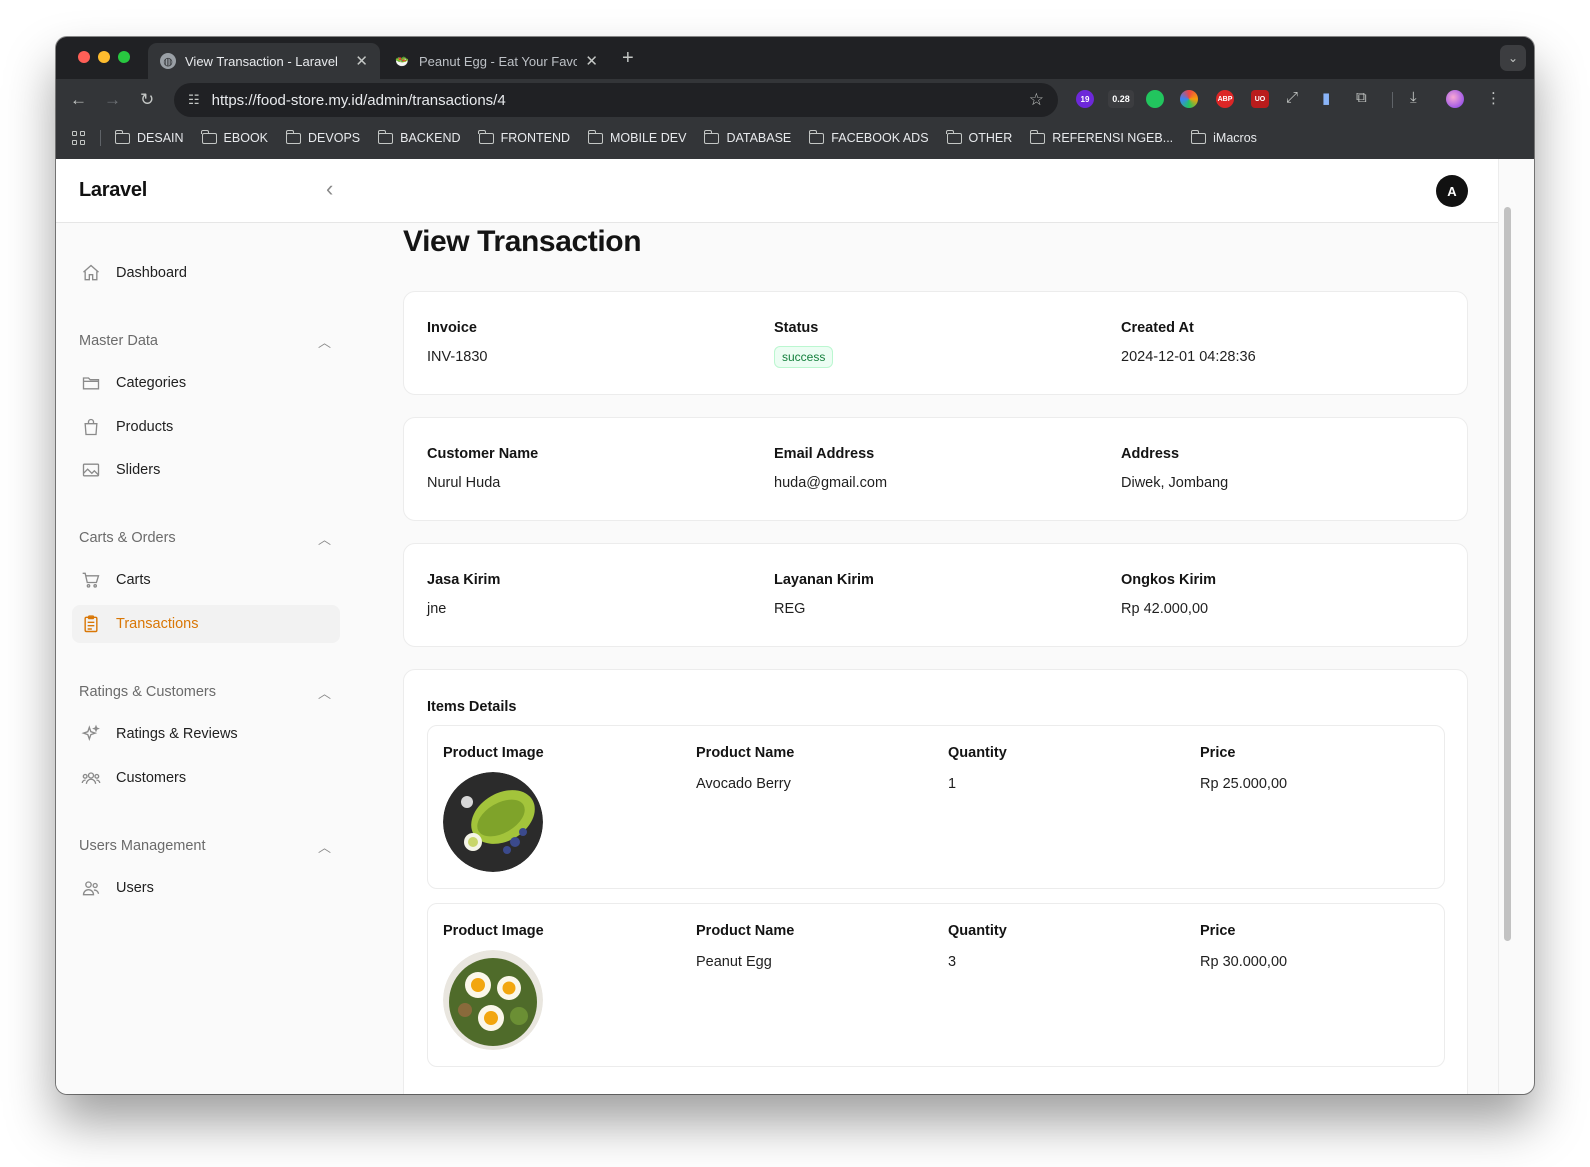 The width and height of the screenshot is (1590, 1167). Describe the element at coordinates (127, 538) in the screenshot. I see `group-label-carts-orders: Carts & Orders` at that location.